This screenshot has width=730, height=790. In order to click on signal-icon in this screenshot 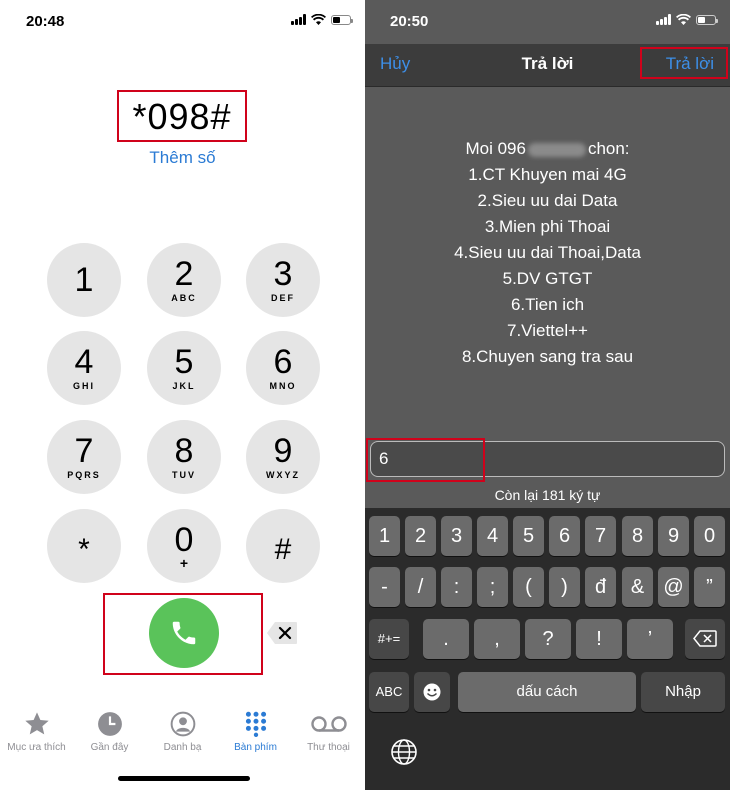, I will do `click(298, 19)`.